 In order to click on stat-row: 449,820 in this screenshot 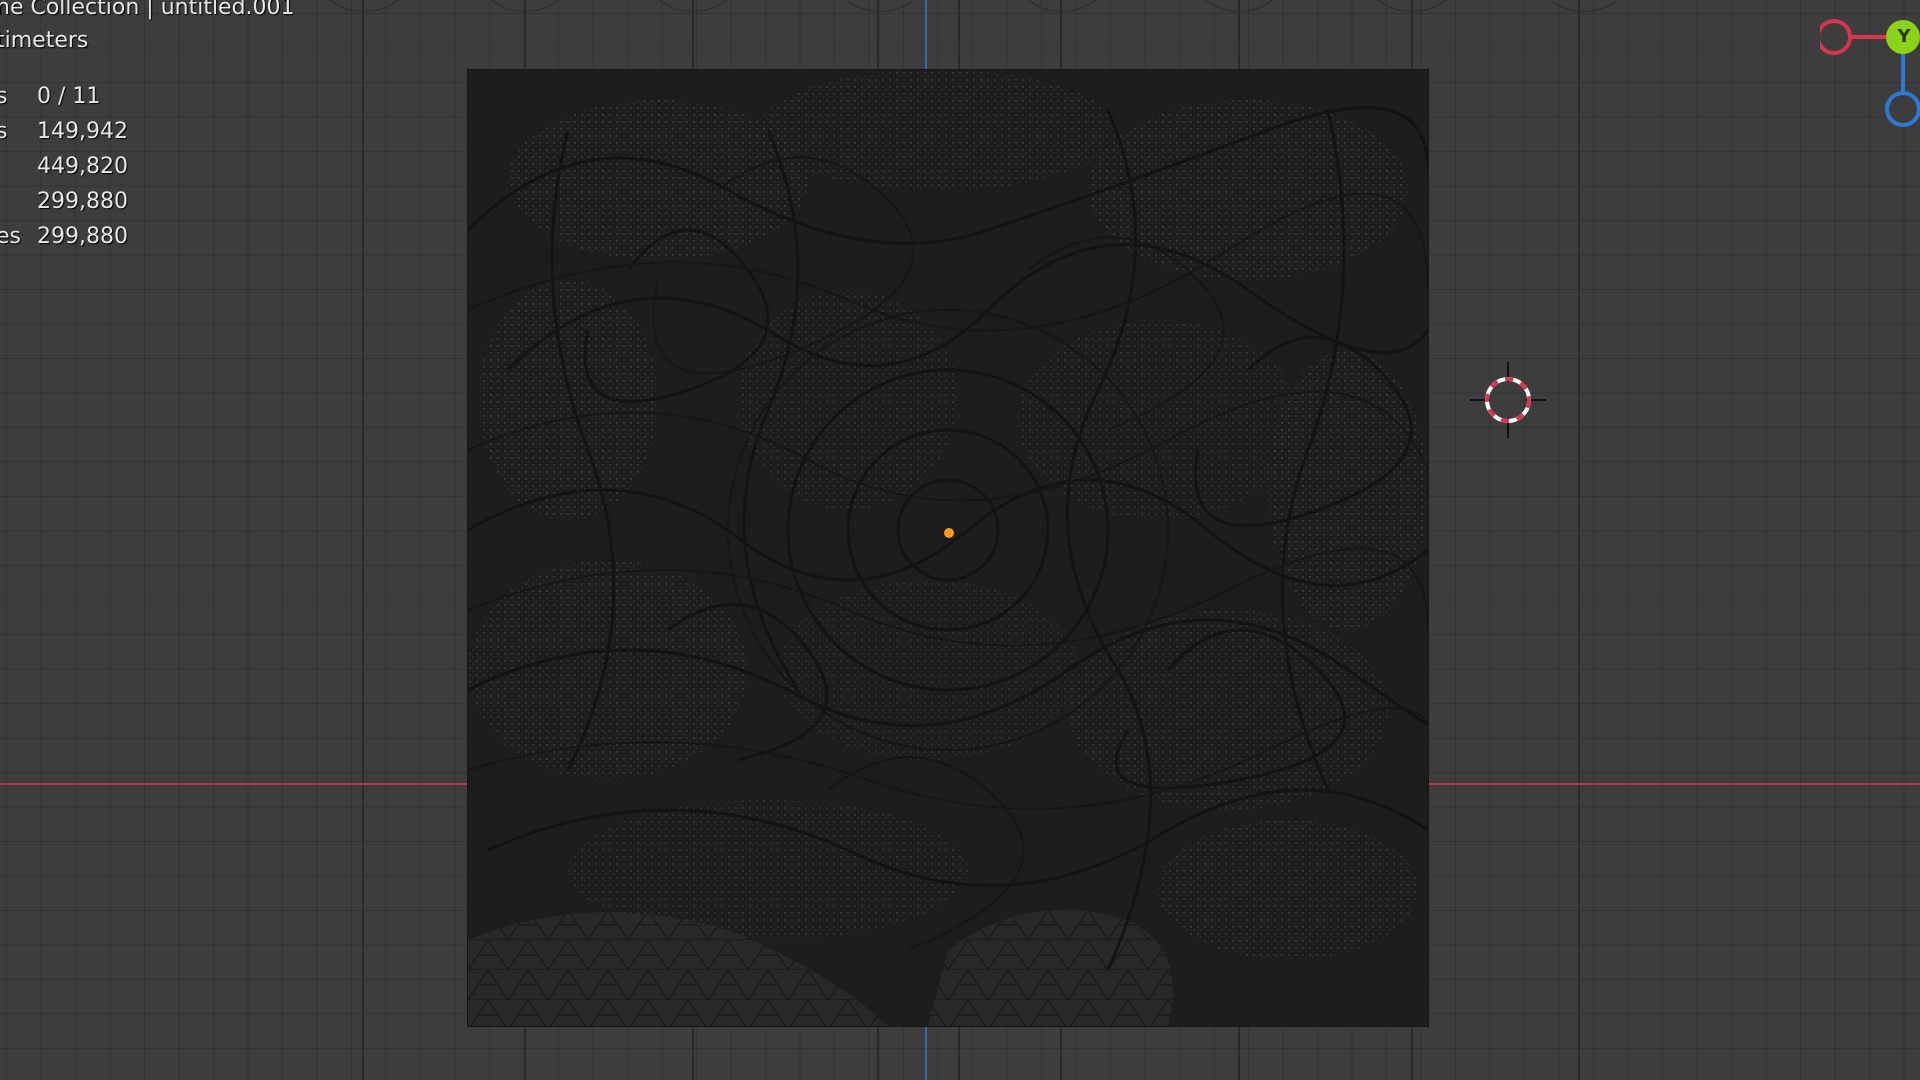, I will do `click(100, 170)`.